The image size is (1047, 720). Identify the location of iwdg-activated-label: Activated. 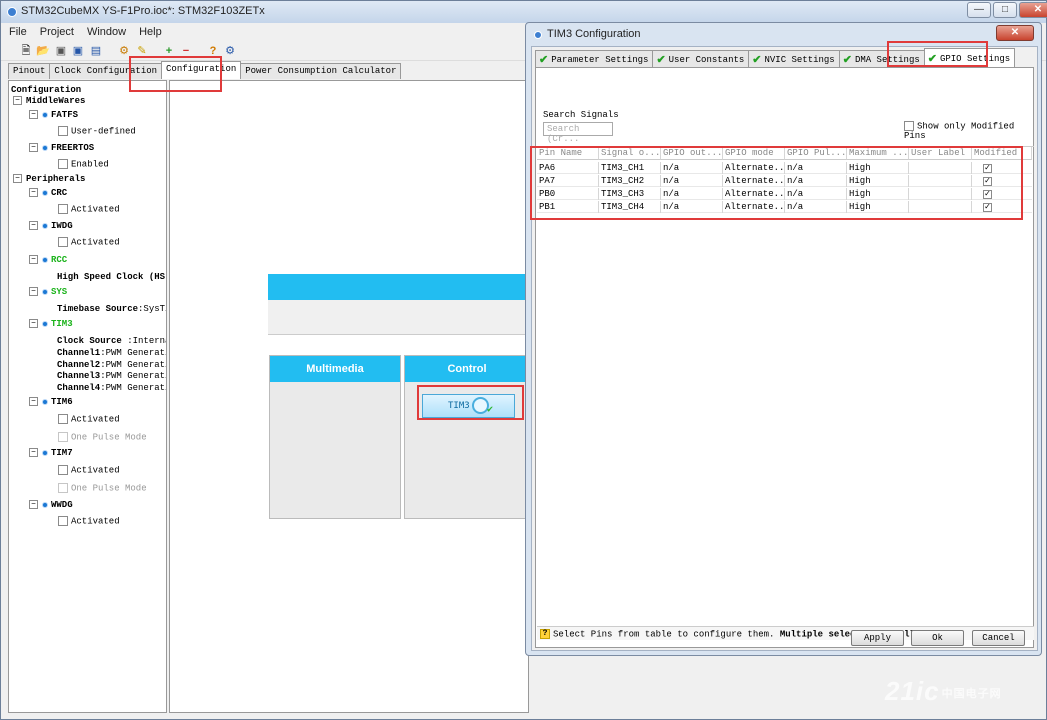
(95, 242).